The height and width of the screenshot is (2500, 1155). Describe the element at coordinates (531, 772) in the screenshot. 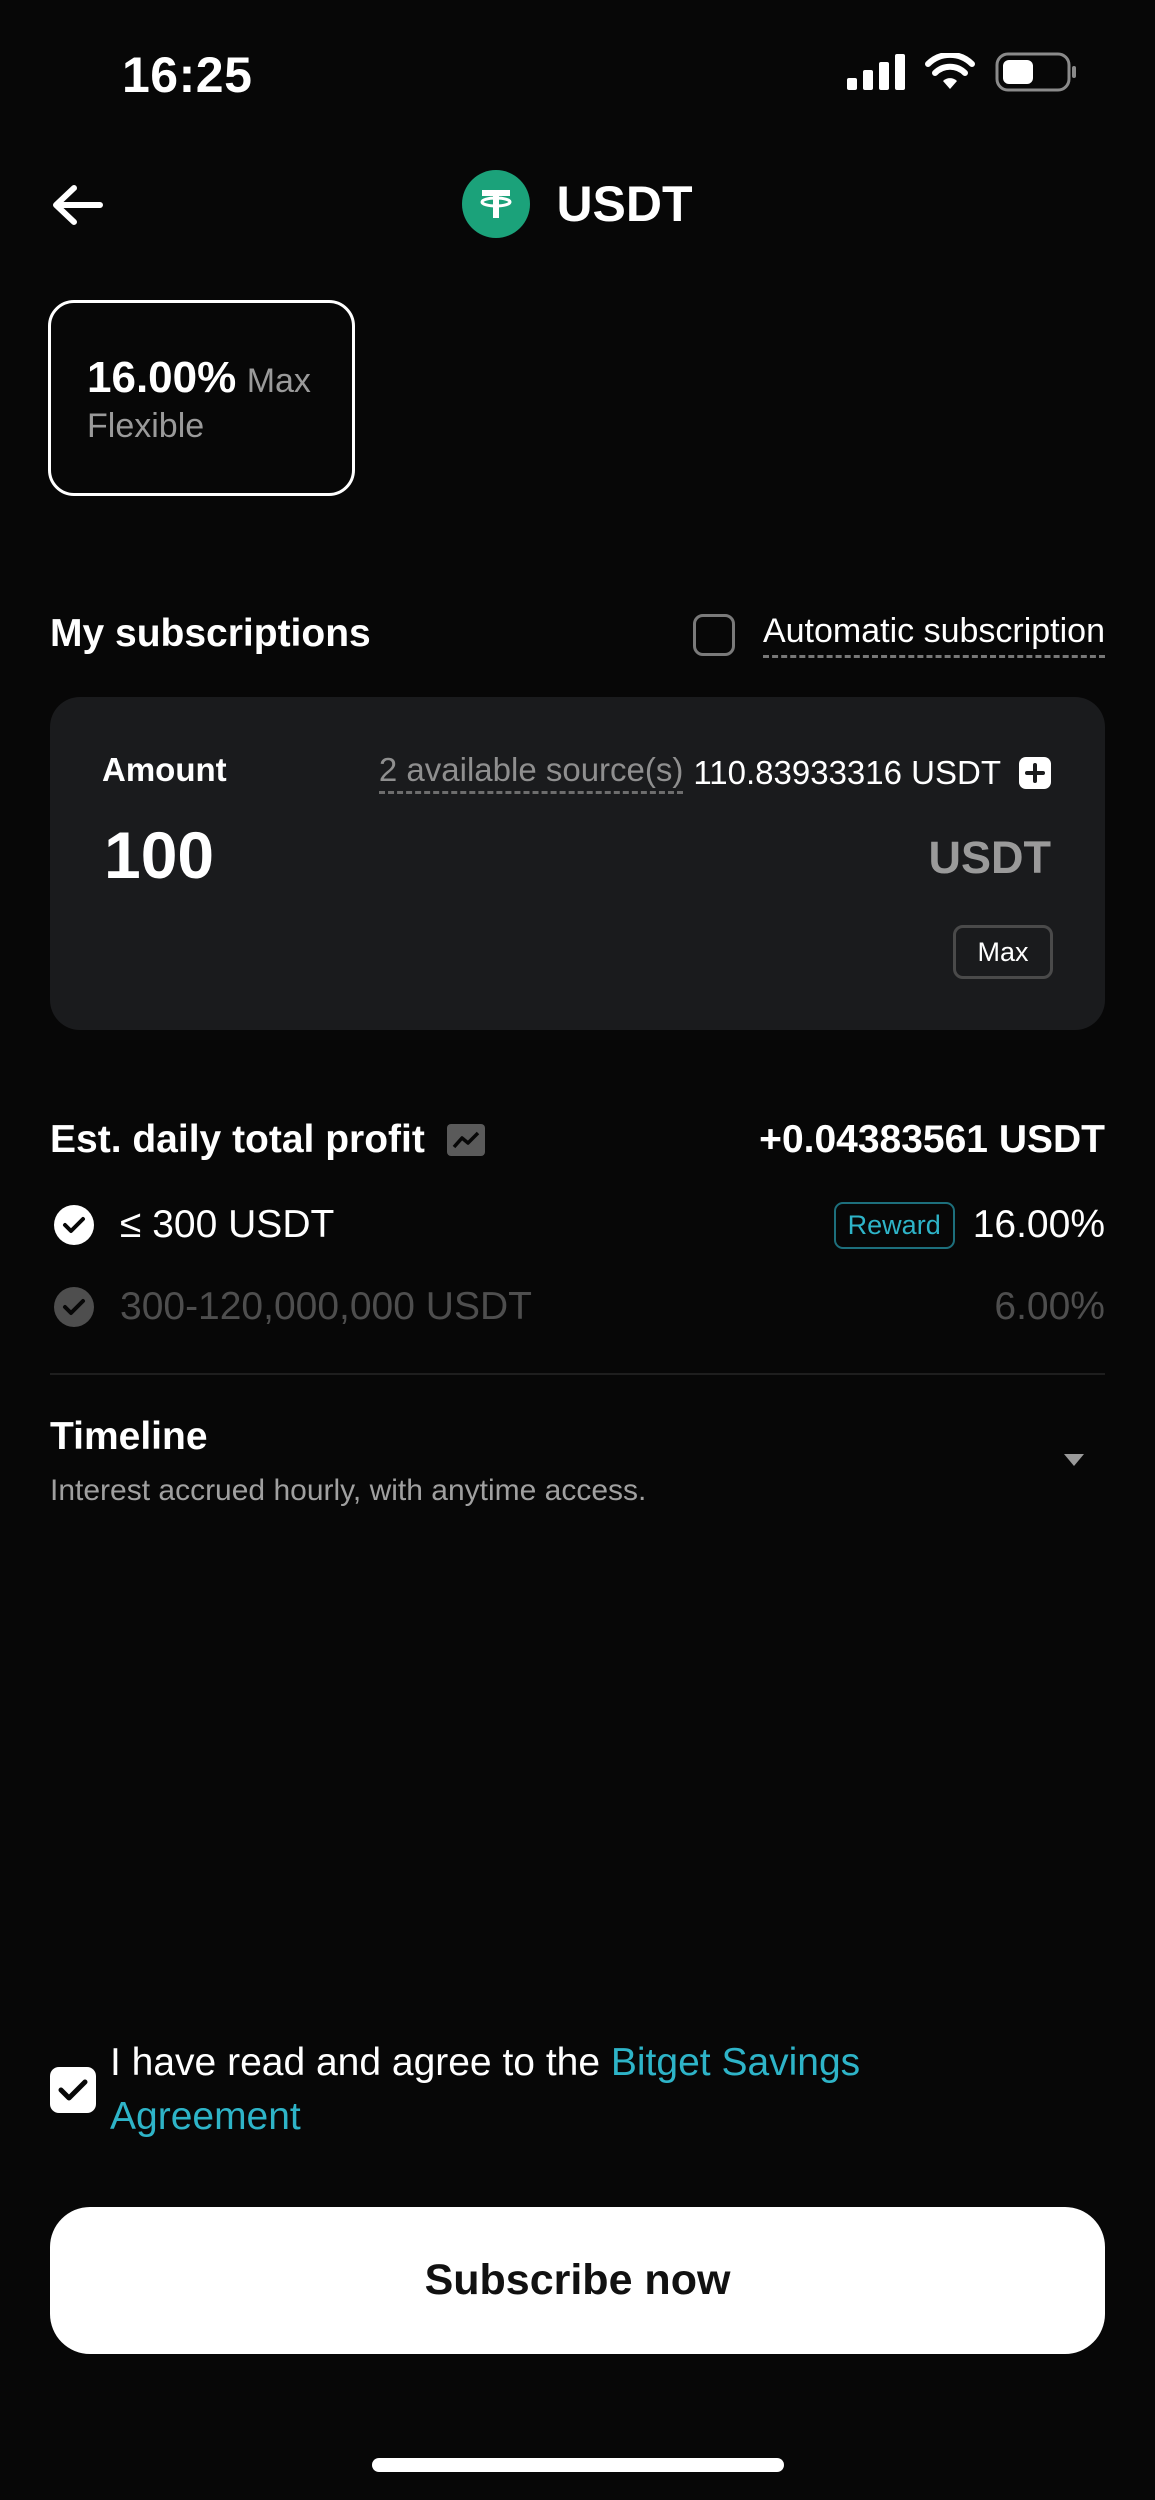

I see `sources-link: 2 available source(s)` at that location.